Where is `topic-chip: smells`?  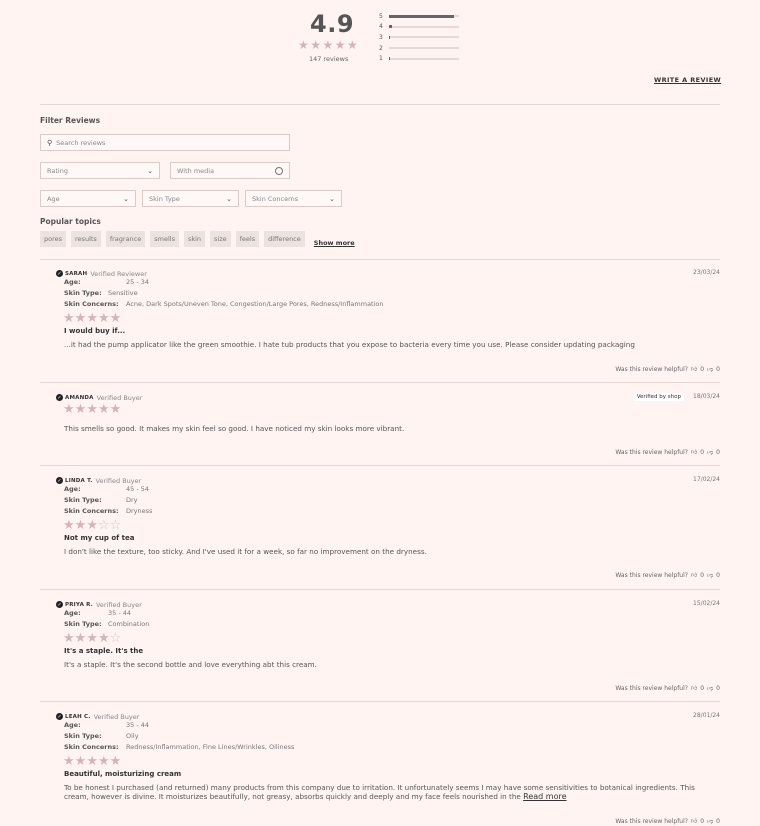
topic-chip: smells is located at coordinates (164, 239).